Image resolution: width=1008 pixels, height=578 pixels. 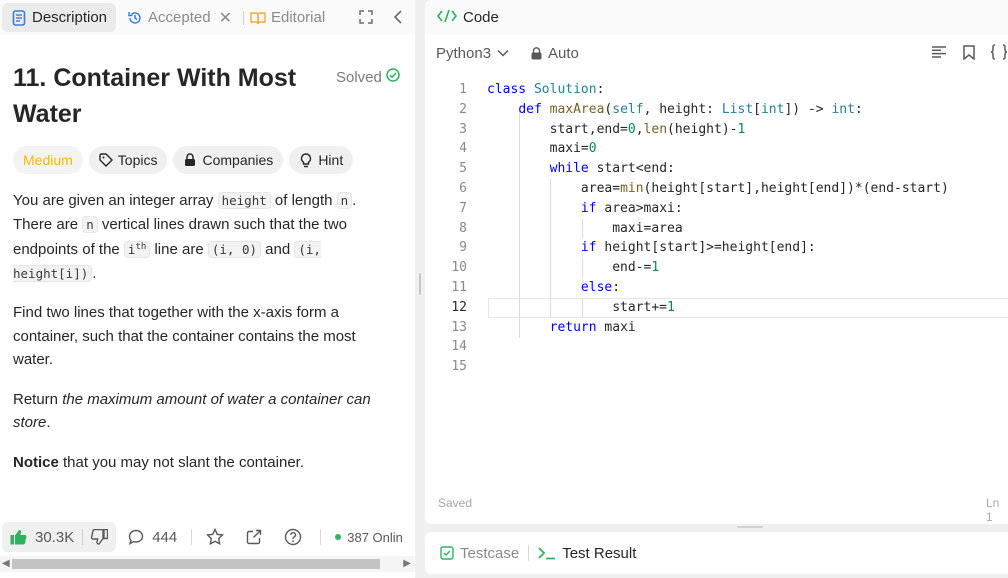 I want to click on hint-button: Hint, so click(x=321, y=160).